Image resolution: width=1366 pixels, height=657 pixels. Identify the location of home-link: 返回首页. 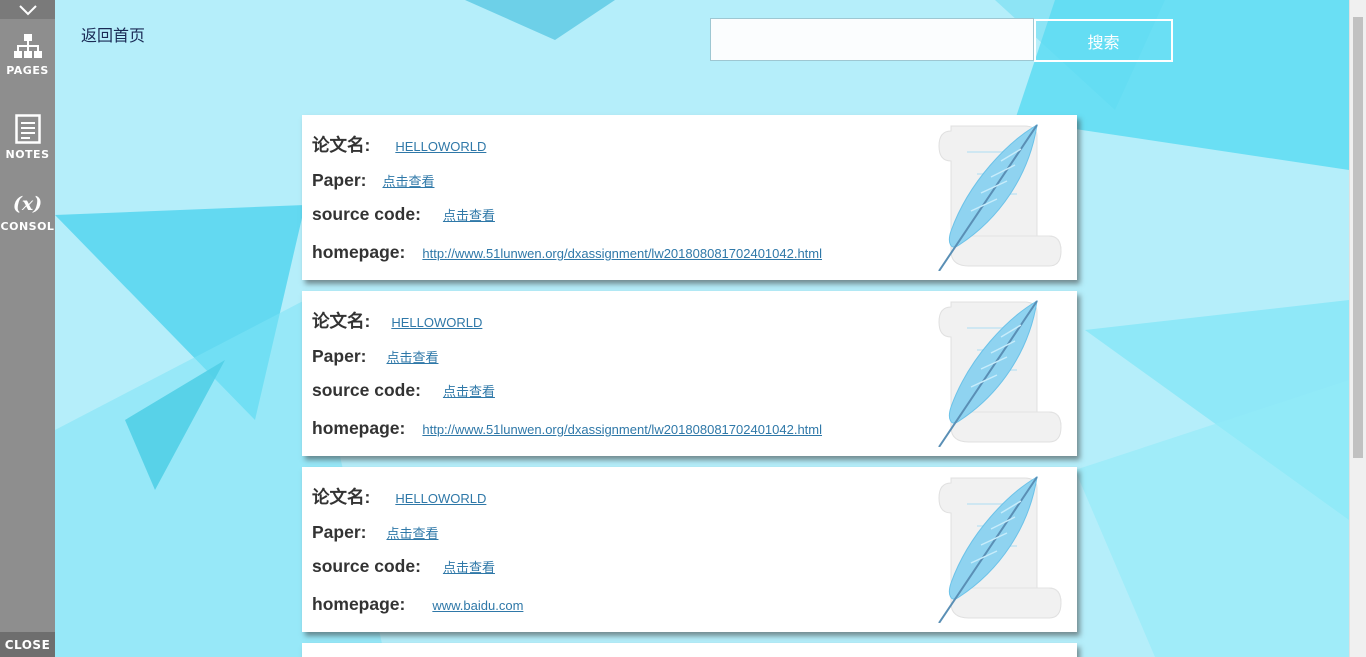
(113, 34).